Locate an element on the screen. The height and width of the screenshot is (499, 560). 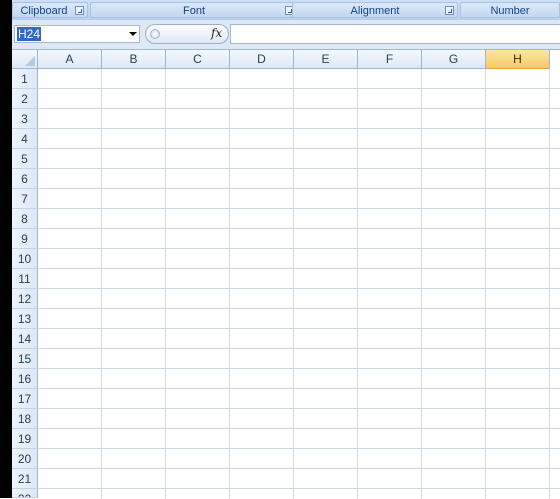
ribbon-group-label: Number is located at coordinates (510, 11).